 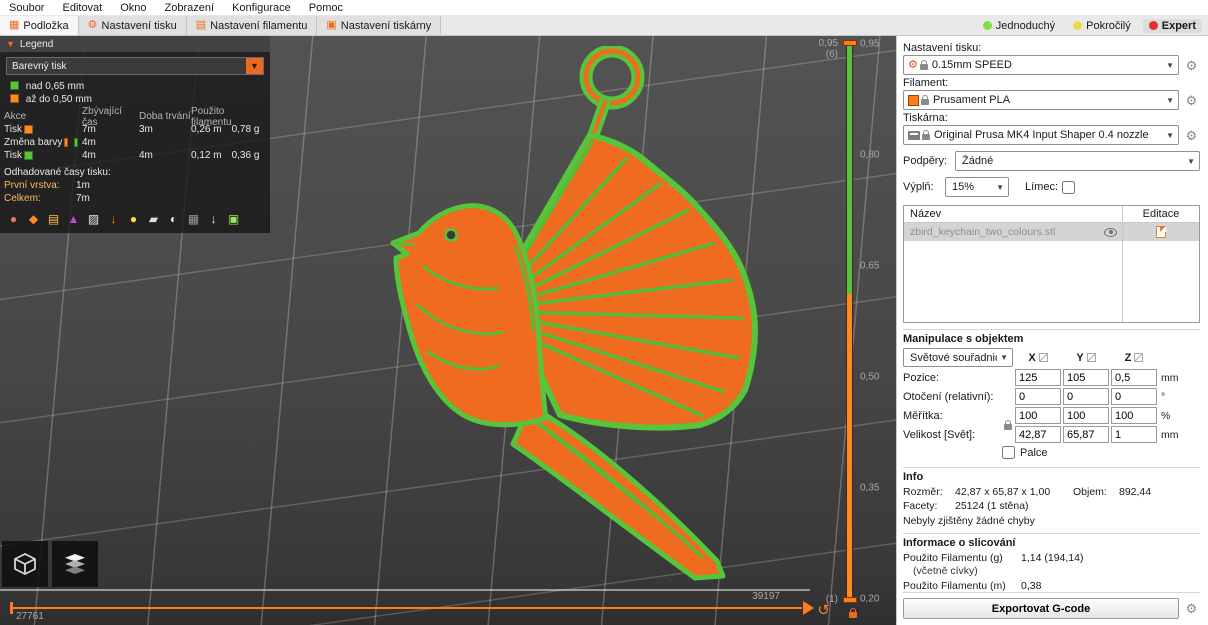 I want to click on filament-select: Prusament PLA ▼, so click(x=1041, y=100).